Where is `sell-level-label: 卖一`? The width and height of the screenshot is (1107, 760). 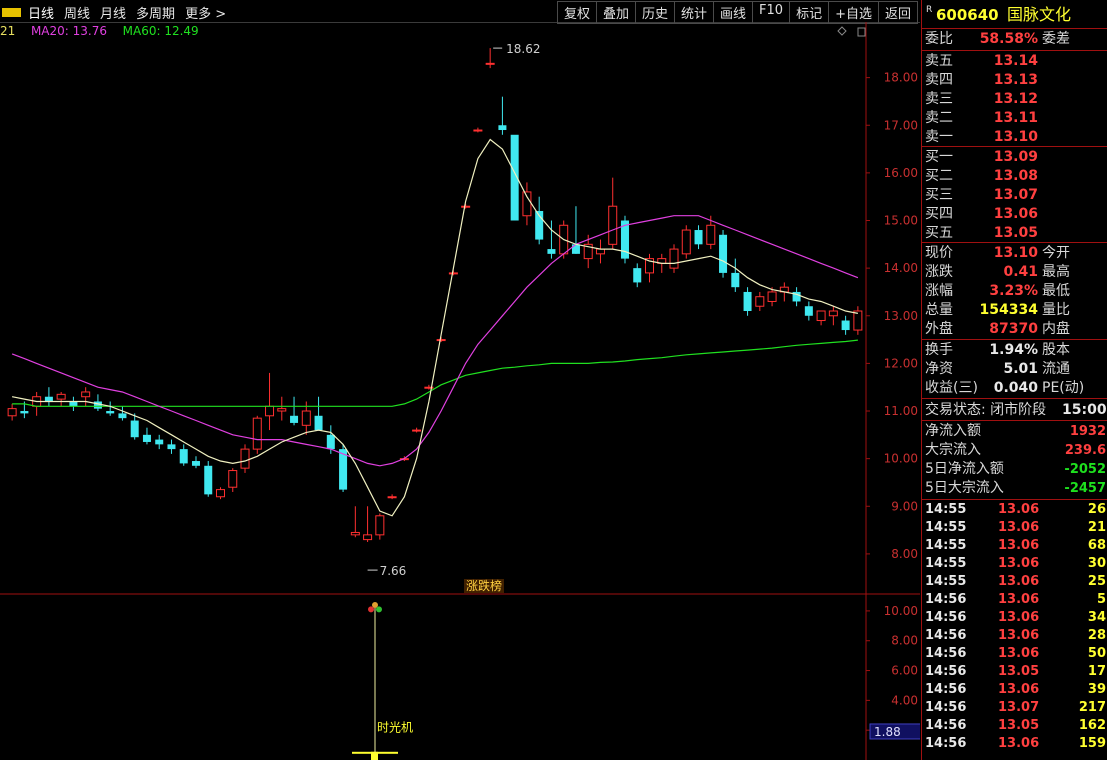
sell-level-label: 卖一 is located at coordinates (939, 137).